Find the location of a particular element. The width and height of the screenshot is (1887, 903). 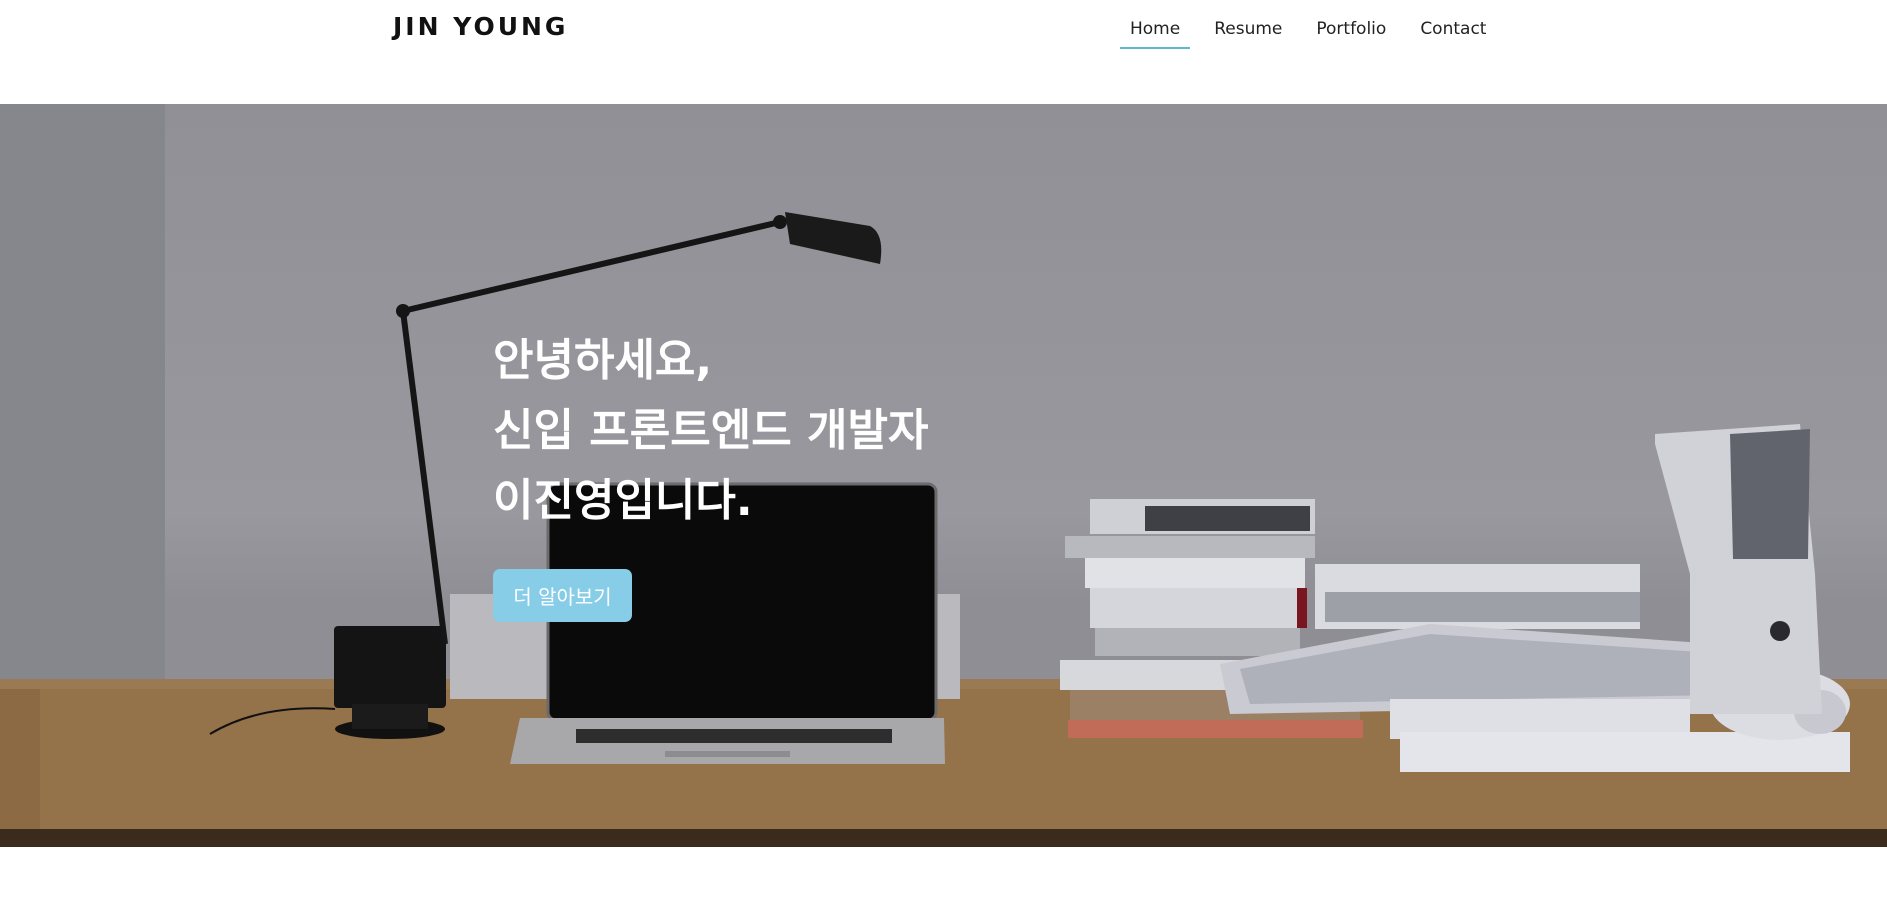

site-logo: JIN YOUNG is located at coordinates (480, 26).